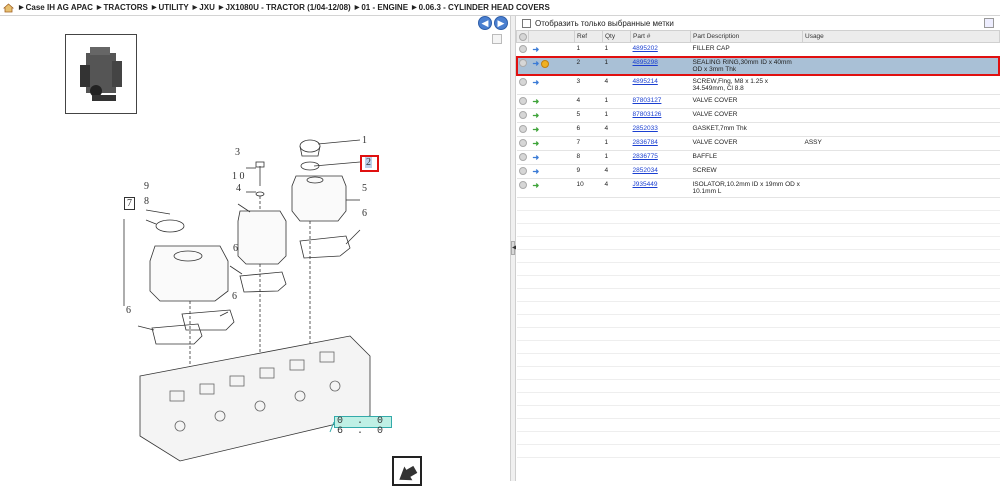  Describe the element at coordinates (616, 36) in the screenshot. I see `col-qty: Qty` at that location.